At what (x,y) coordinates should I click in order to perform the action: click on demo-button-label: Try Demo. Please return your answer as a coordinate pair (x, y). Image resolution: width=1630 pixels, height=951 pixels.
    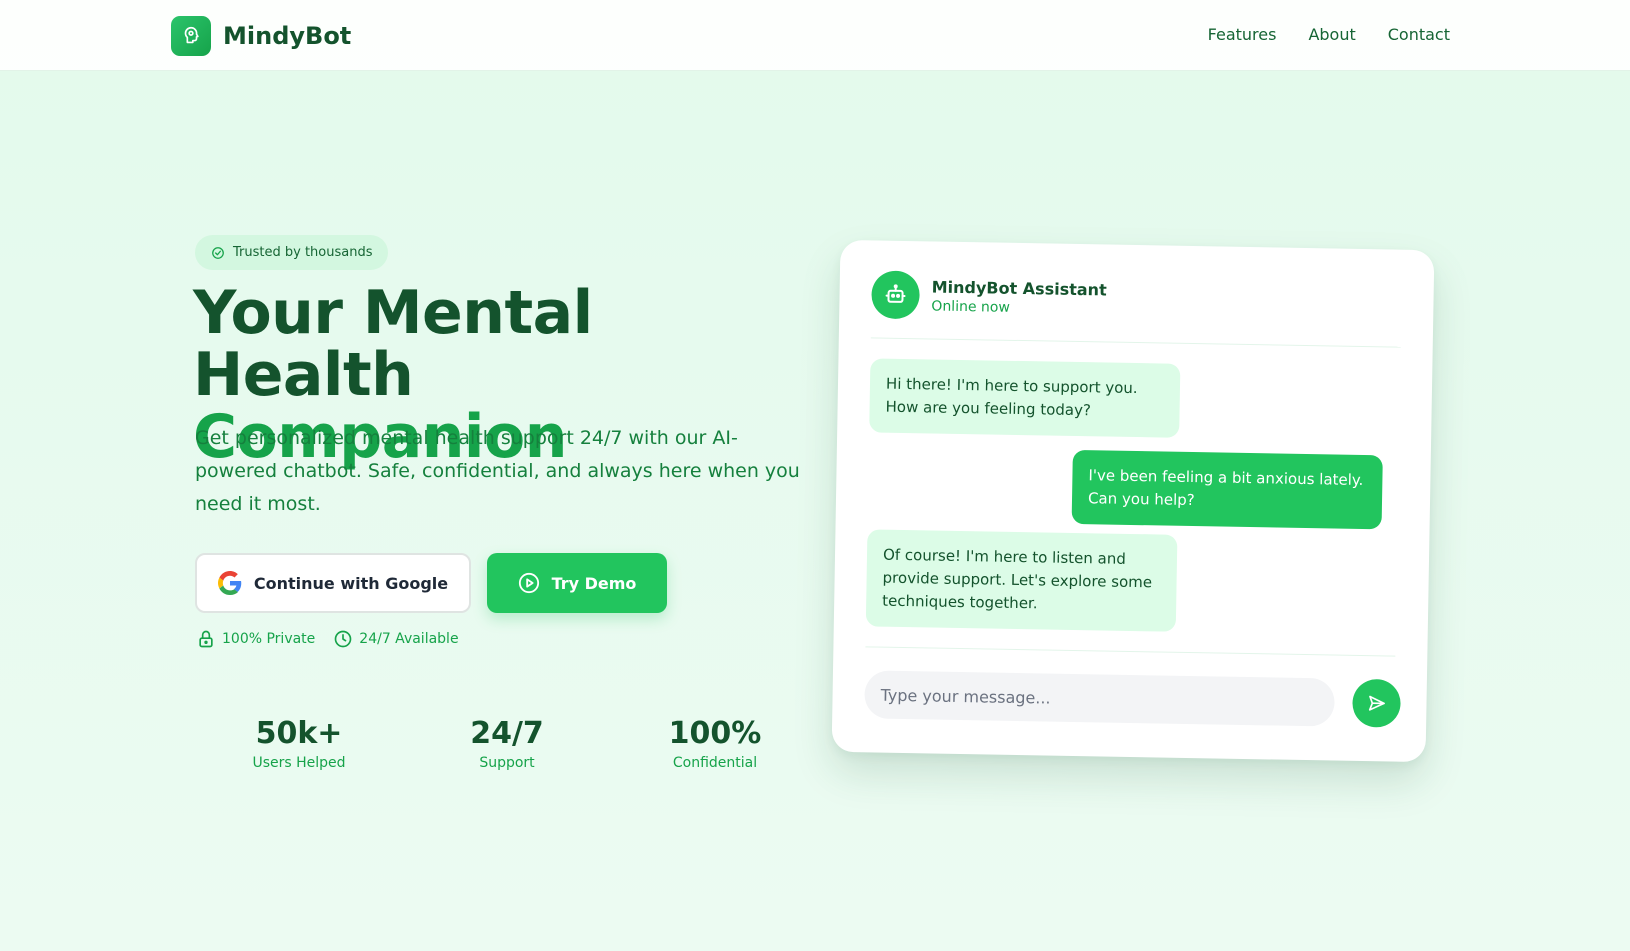
    Looking at the image, I should click on (594, 583).